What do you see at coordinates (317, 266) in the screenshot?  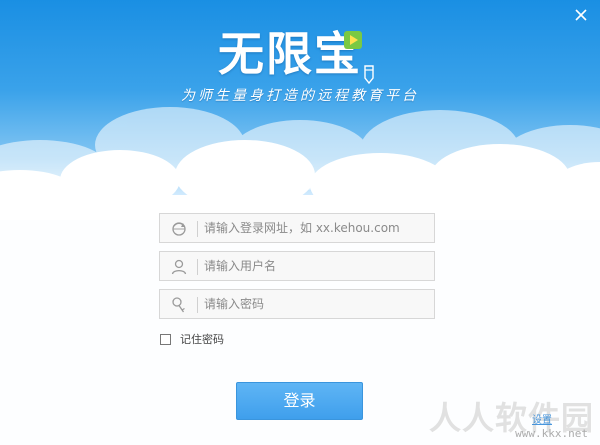 I see `username-input` at bounding box center [317, 266].